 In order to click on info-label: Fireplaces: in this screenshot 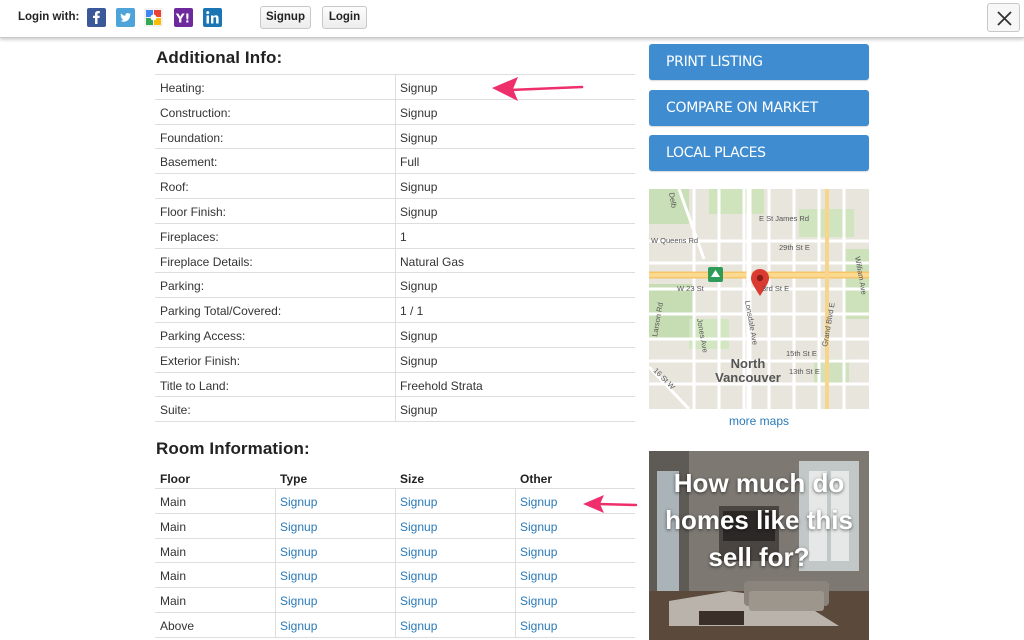, I will do `click(189, 236)`.